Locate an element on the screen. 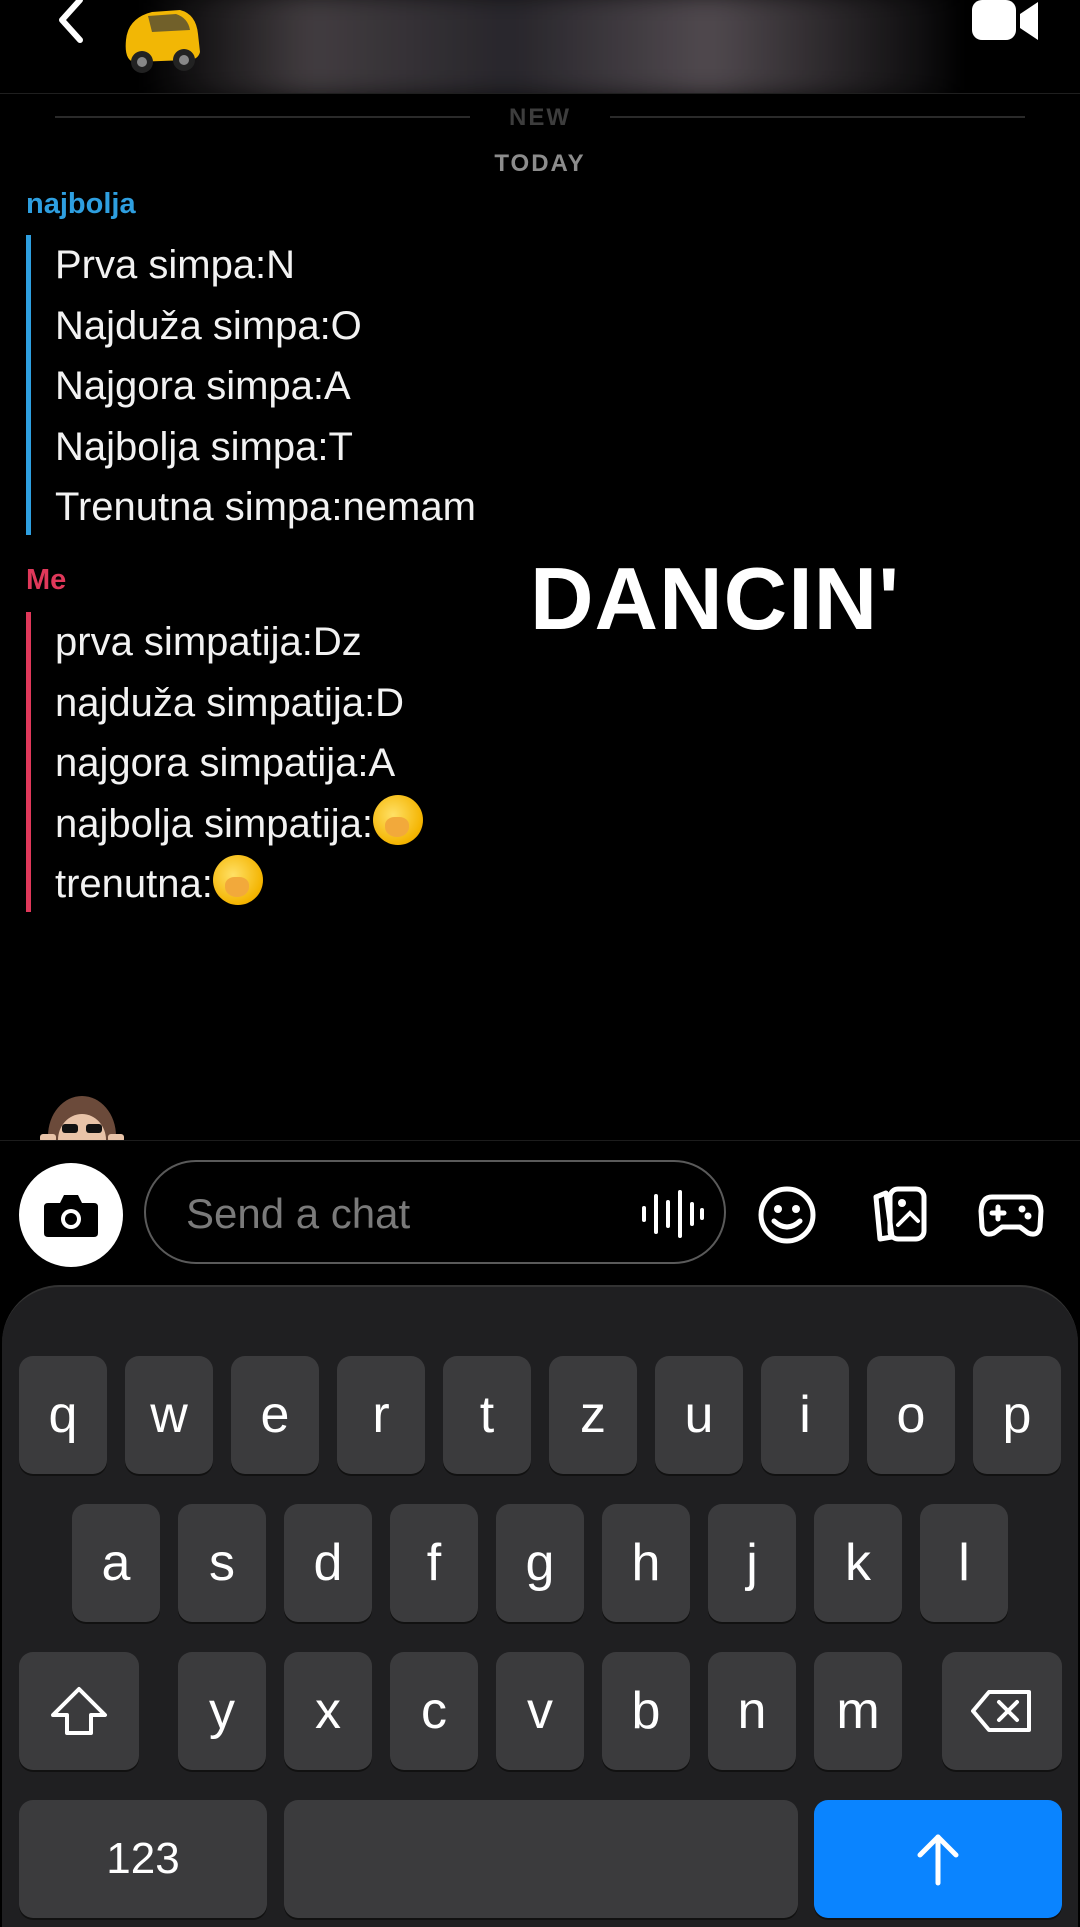 This screenshot has width=1080, height=1927. smiley-icon is located at coordinates (787, 1215).